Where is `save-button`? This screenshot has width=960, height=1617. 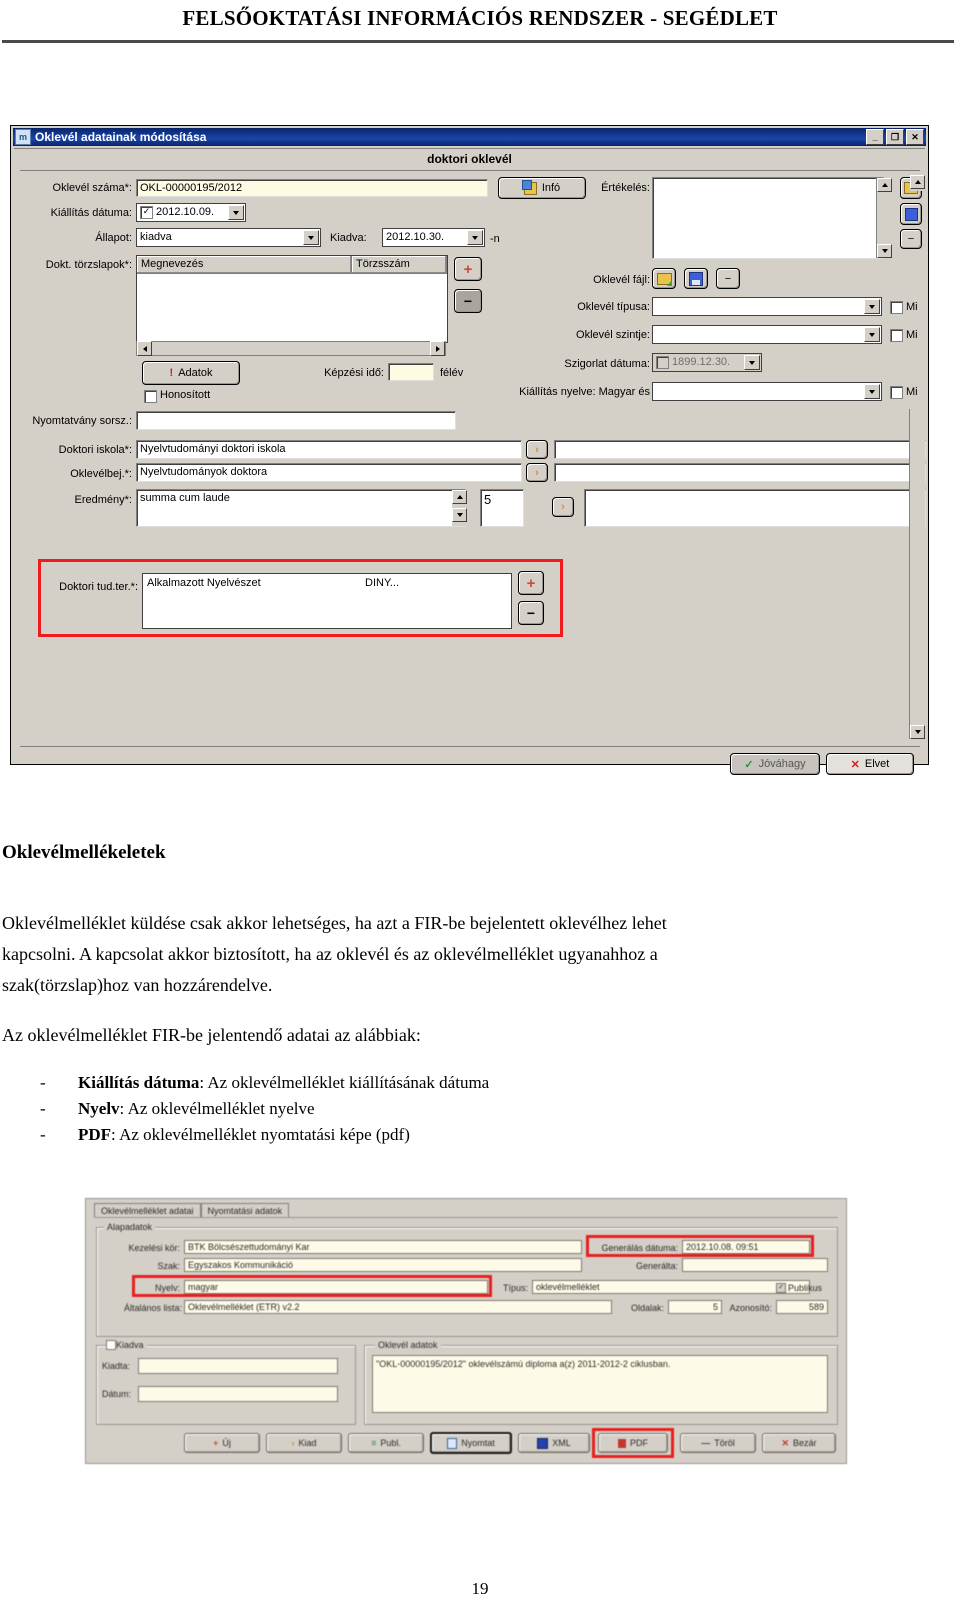 save-button is located at coordinates (911, 214).